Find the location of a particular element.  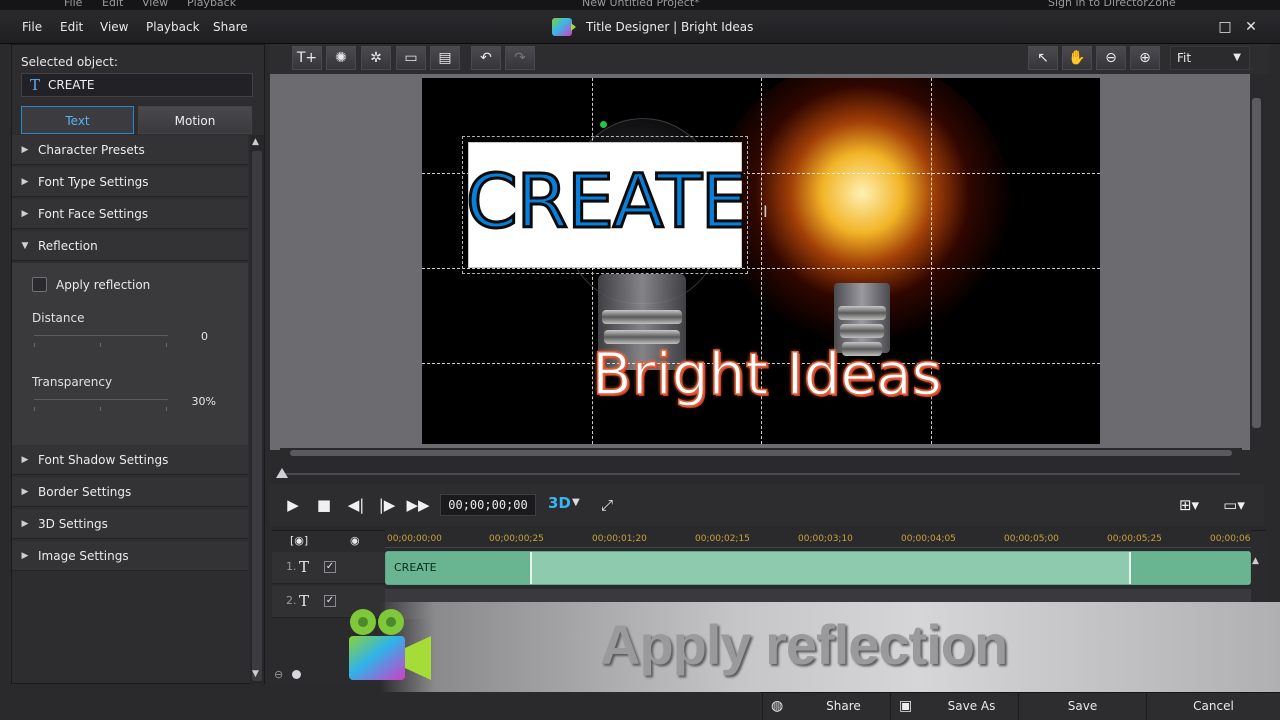

zoom-in-button: ⊕ is located at coordinates (1145, 58).